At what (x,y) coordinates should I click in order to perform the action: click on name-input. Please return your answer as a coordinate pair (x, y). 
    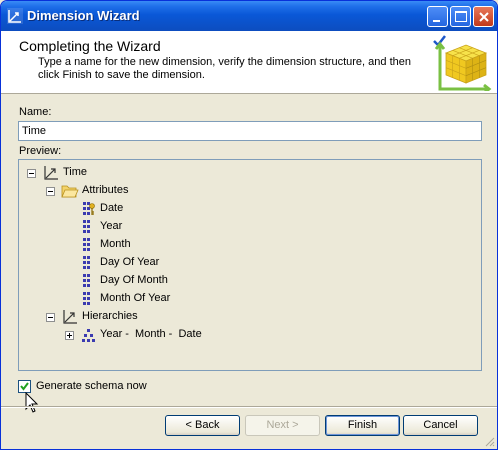
    Looking at the image, I should click on (250, 131).